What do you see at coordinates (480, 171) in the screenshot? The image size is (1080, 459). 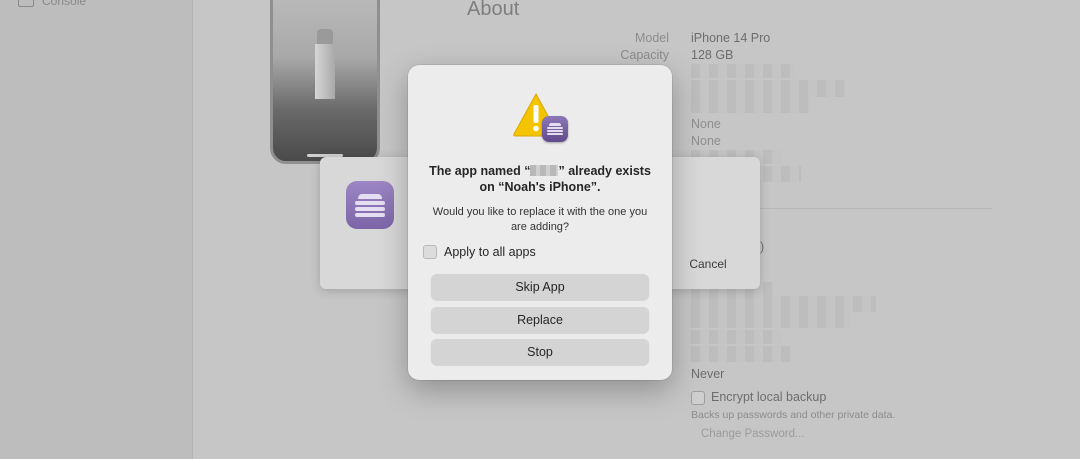 I see `alert-title-prefix: The app named “` at bounding box center [480, 171].